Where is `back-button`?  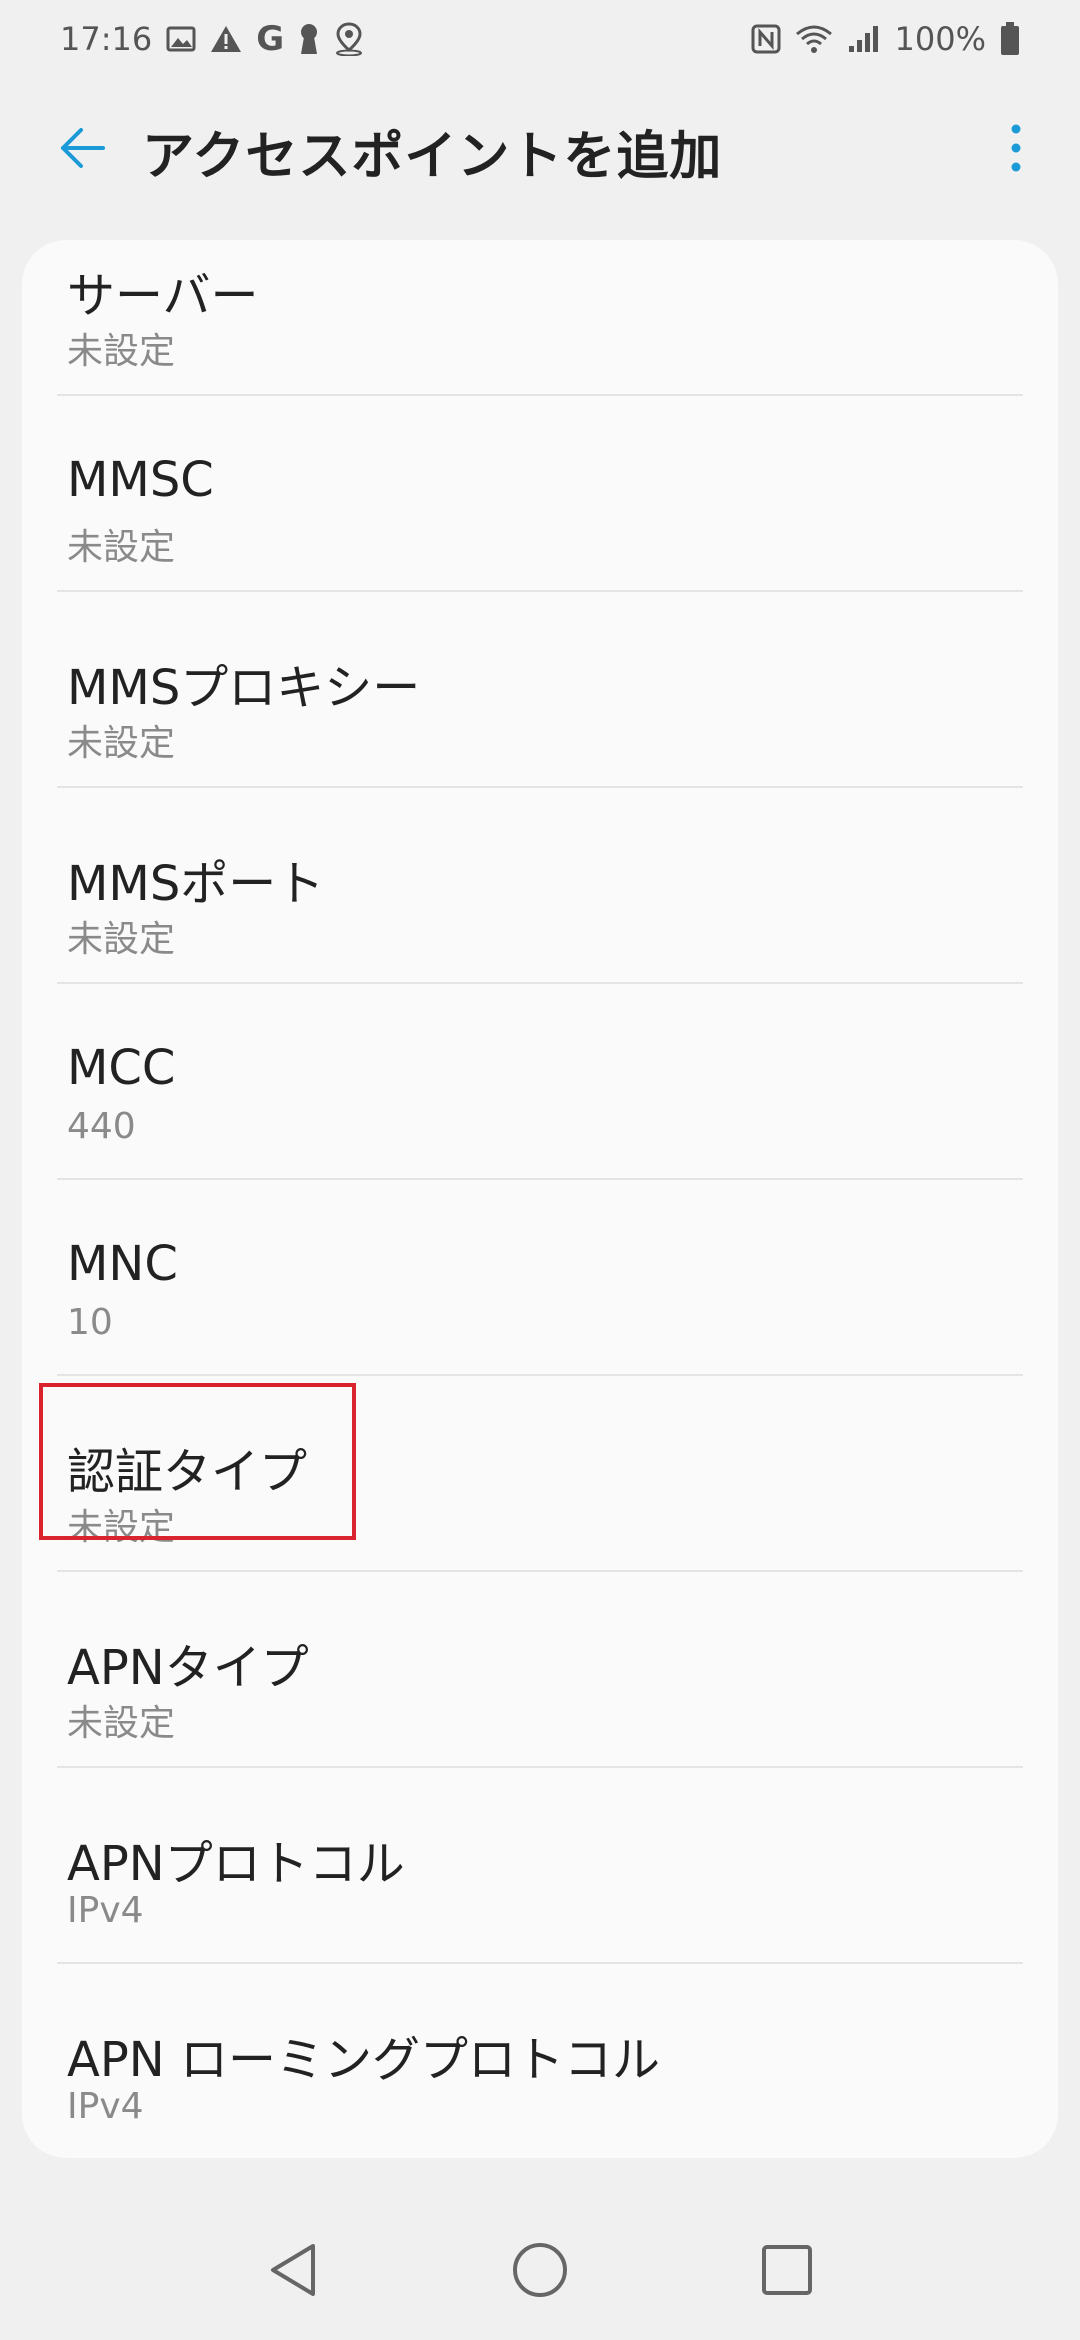
back-button is located at coordinates (82, 148).